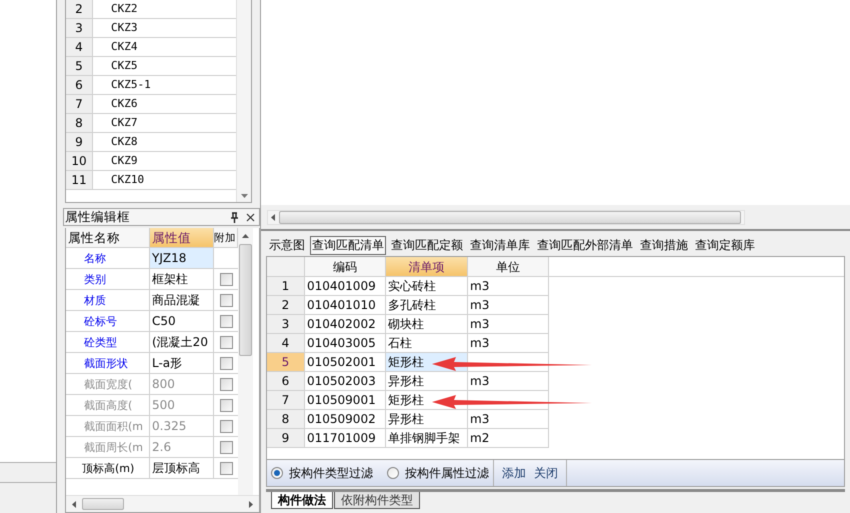 The image size is (850, 513). Describe the element at coordinates (226, 237) in the screenshot. I see `column-header: 附加` at that location.